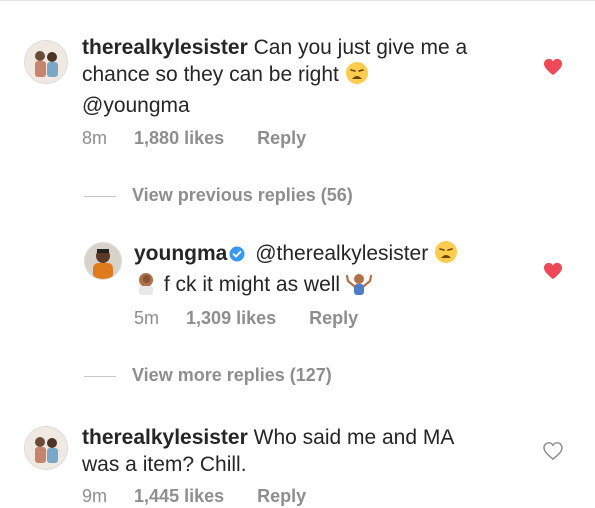  I want to click on heart-outline-icon, so click(553, 451).